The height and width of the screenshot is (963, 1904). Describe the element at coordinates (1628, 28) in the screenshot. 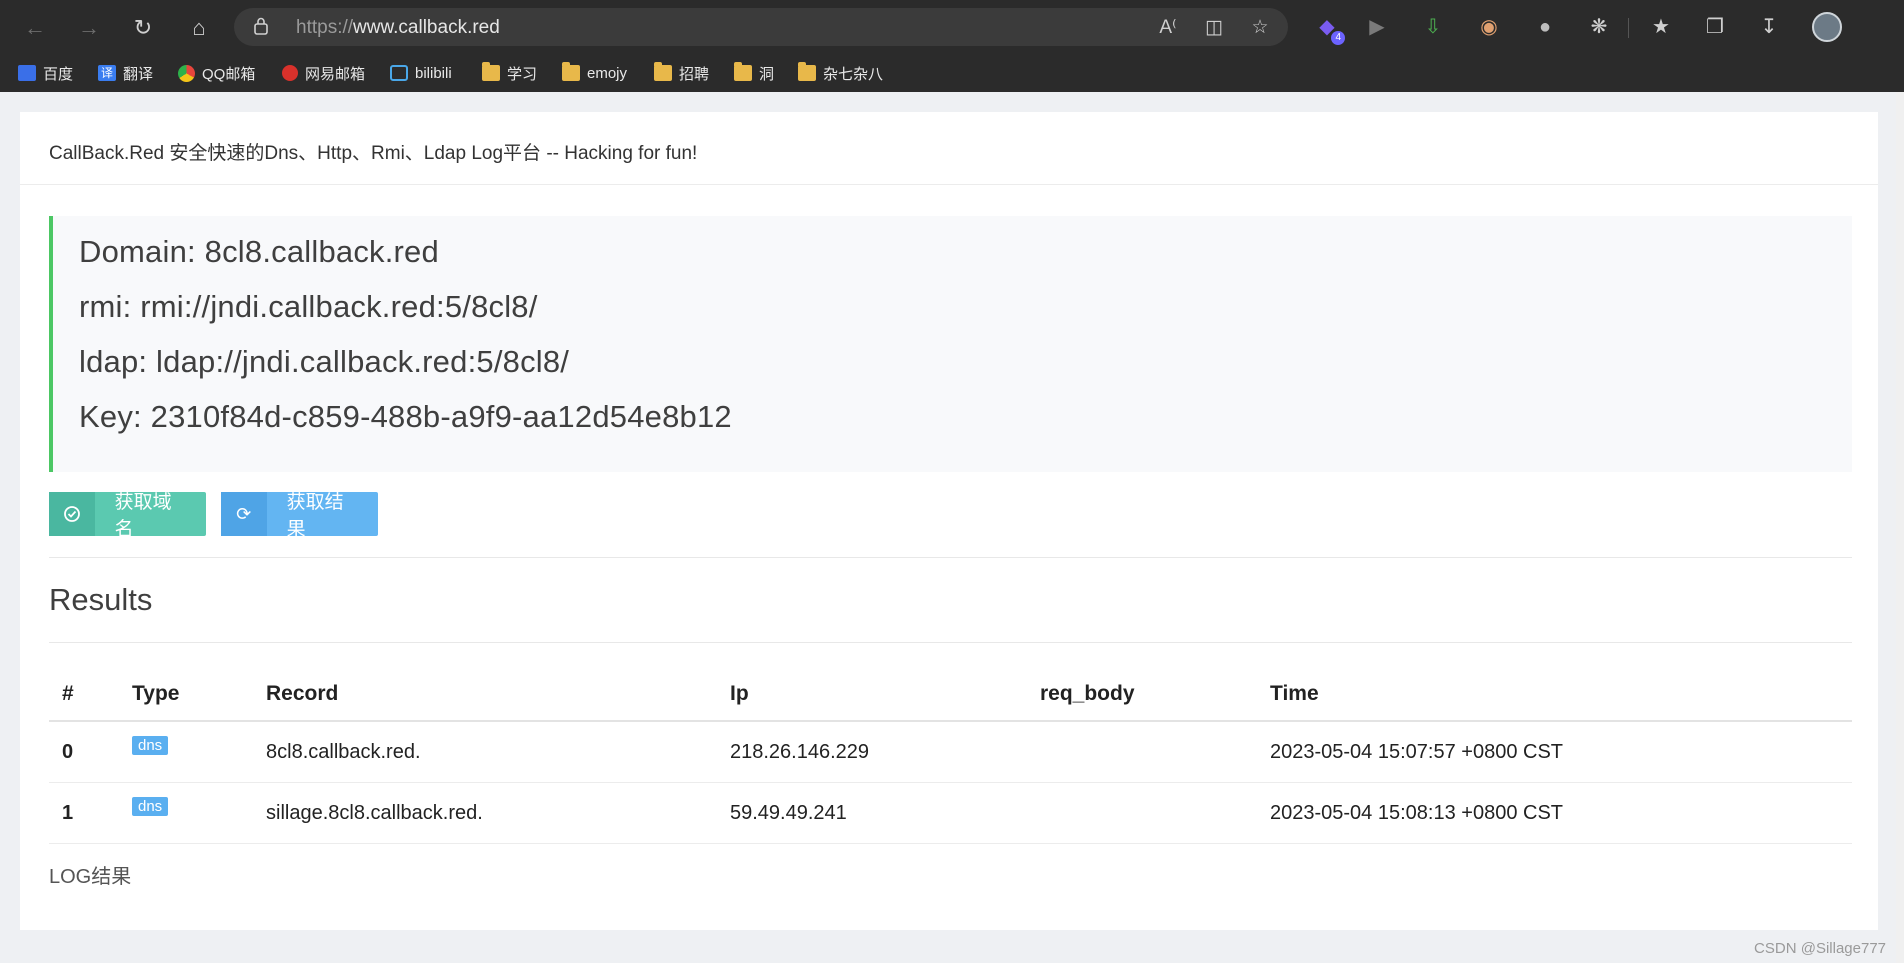

I see `toolbar-divider` at that location.